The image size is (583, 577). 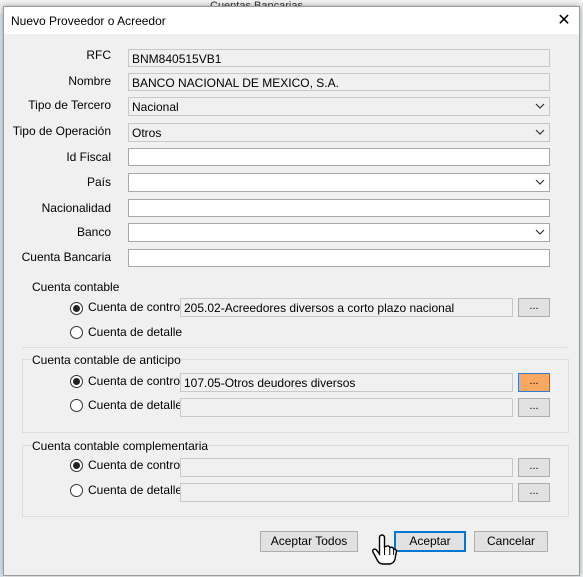 What do you see at coordinates (88, 21) in the screenshot?
I see `dialog-title: Nuevo Proveedor o Acreedor` at bounding box center [88, 21].